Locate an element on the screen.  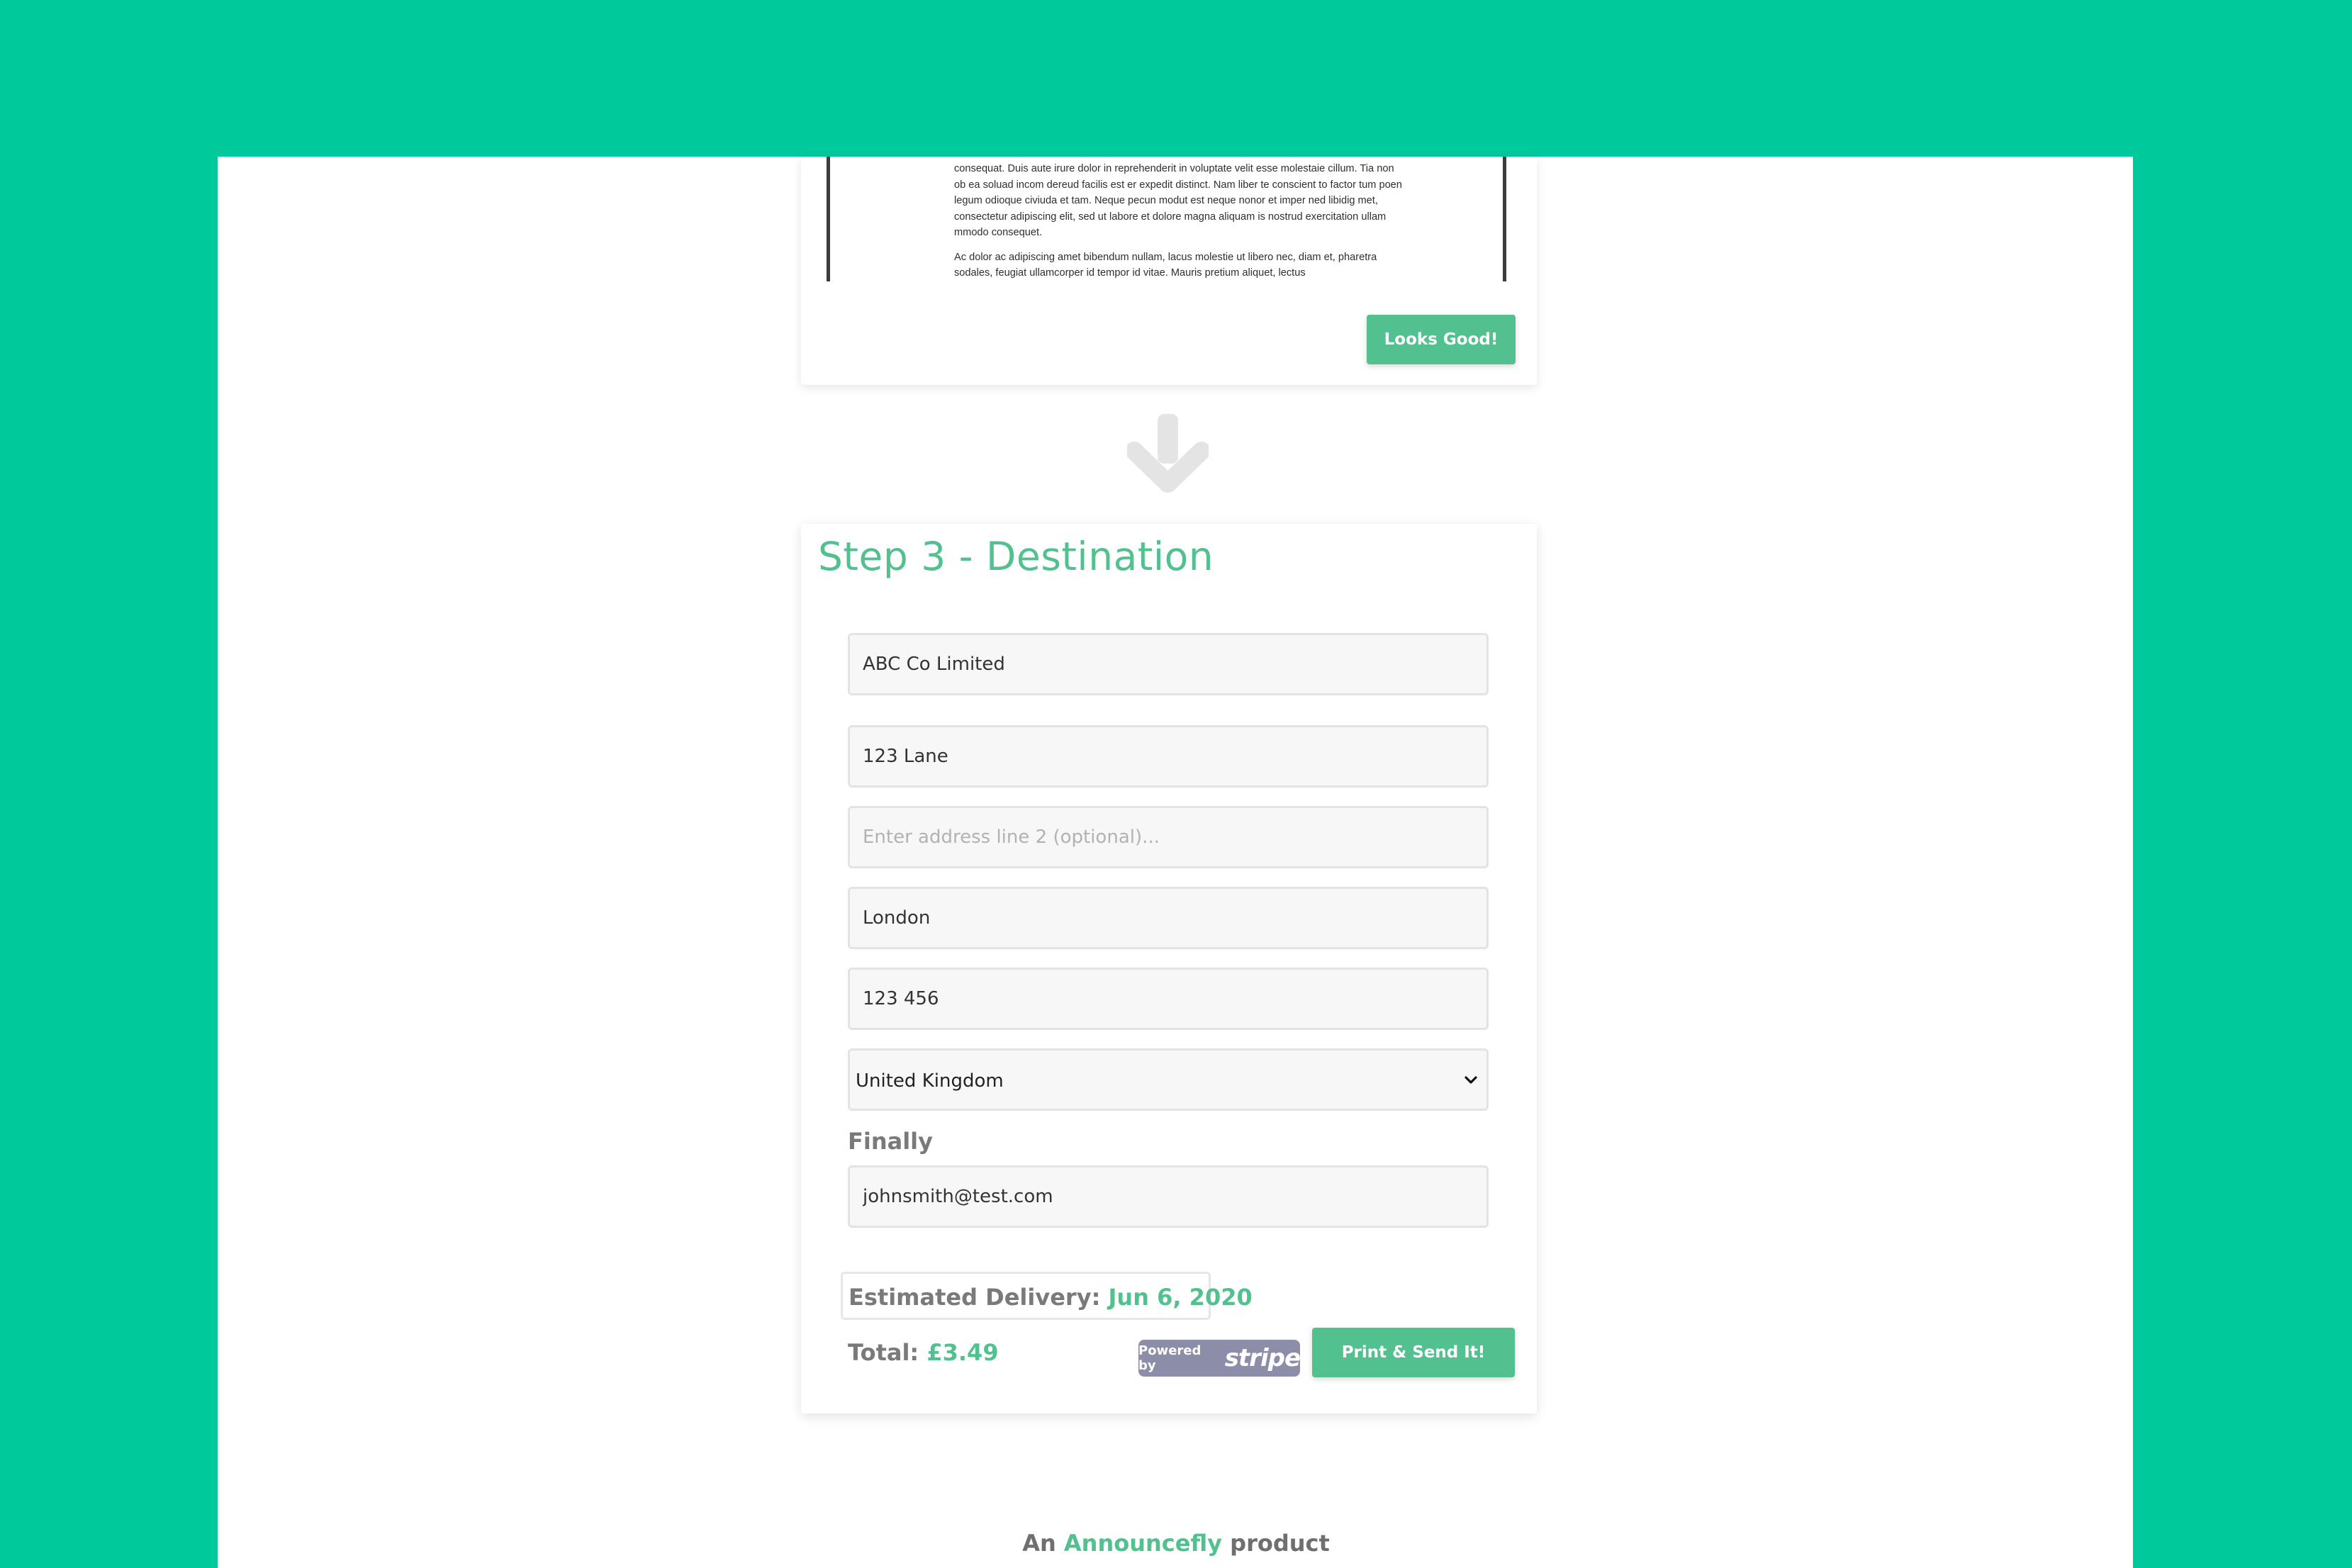
print-send-button: Print & Send It! is located at coordinates (1413, 1352).